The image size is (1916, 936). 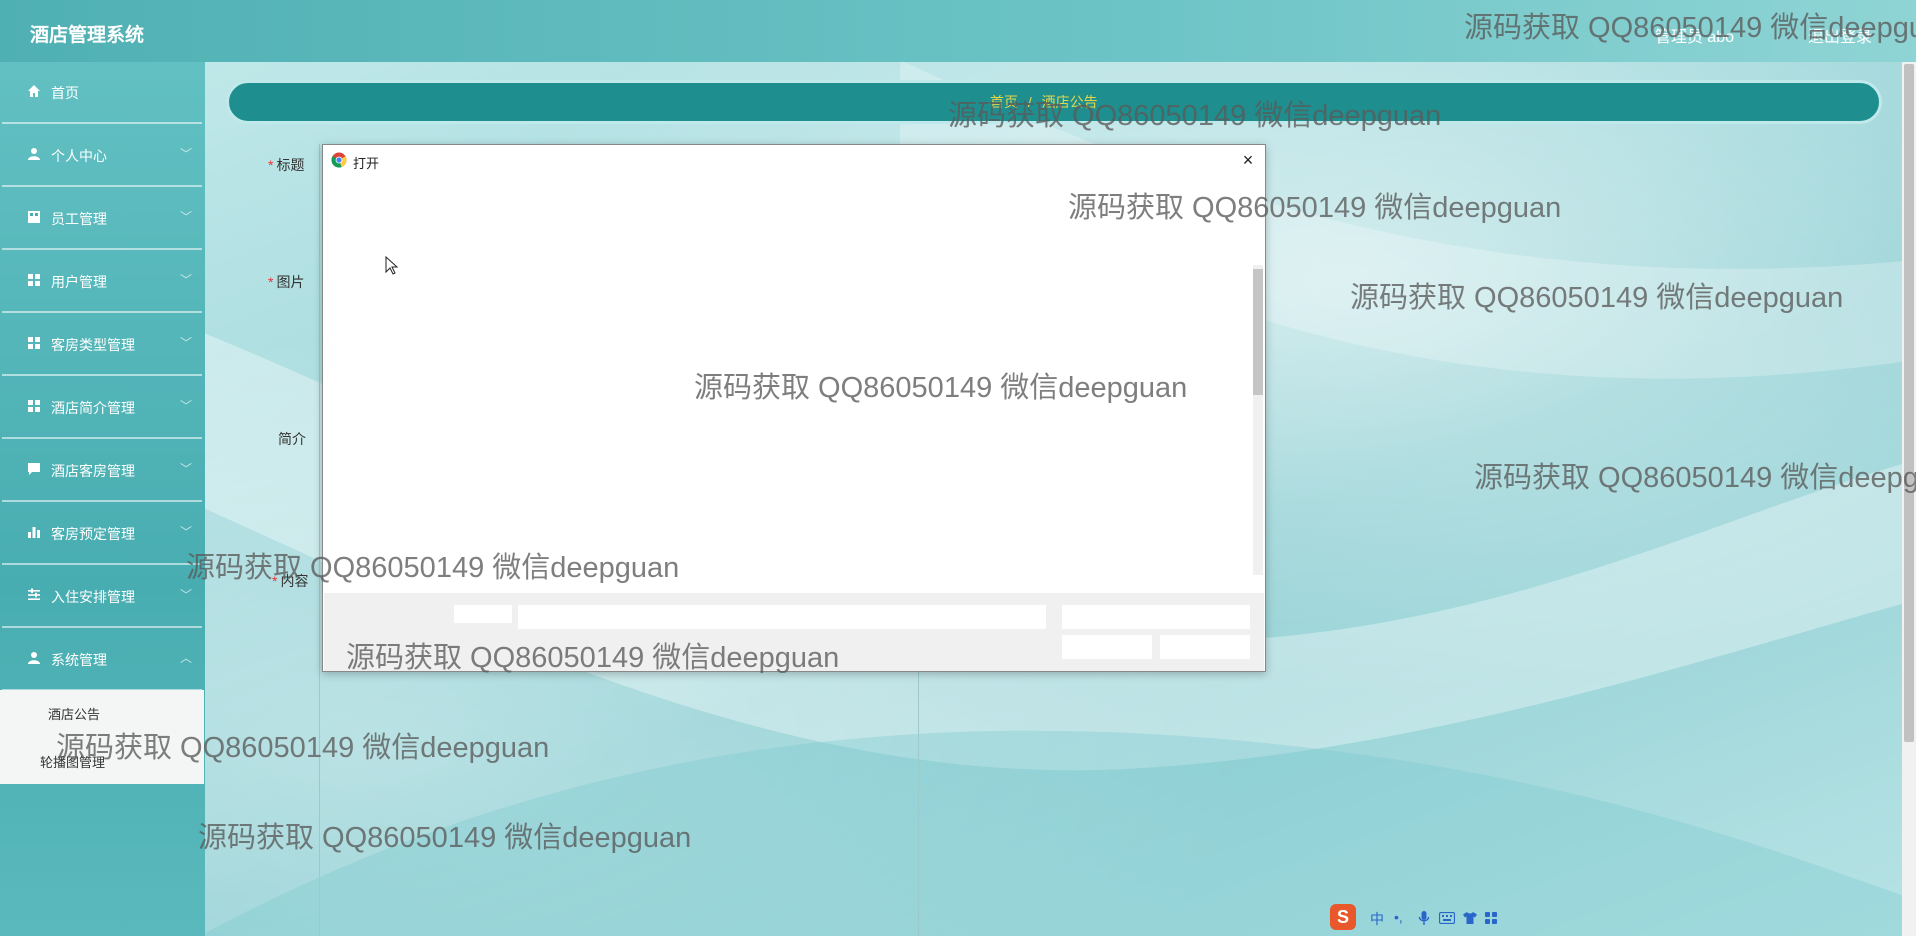 I want to click on sidebar-item-home: 首页, so click(x=102, y=93).